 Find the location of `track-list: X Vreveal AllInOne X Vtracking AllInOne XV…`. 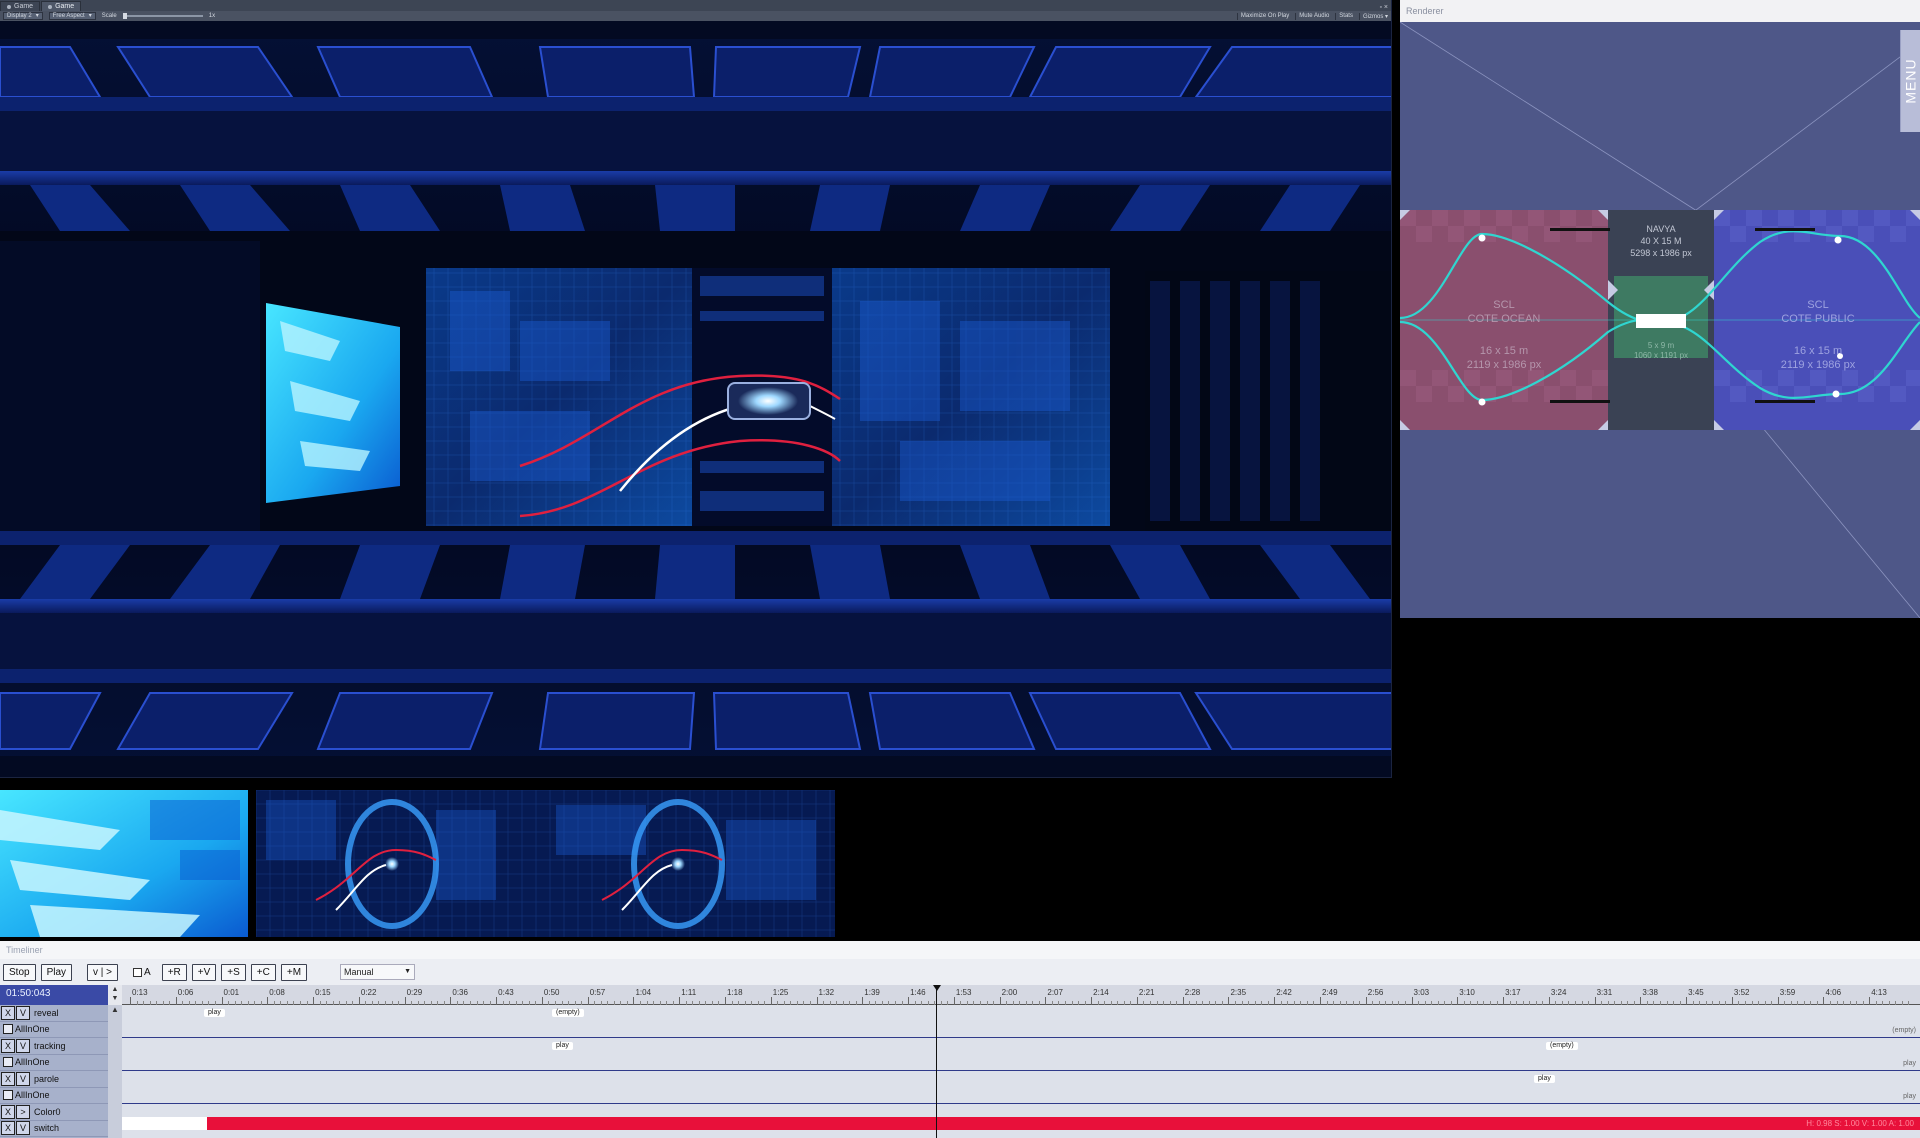

track-list: X Vreveal AllInOne X Vtracking AllInOne XV… is located at coordinates (54, 1071).